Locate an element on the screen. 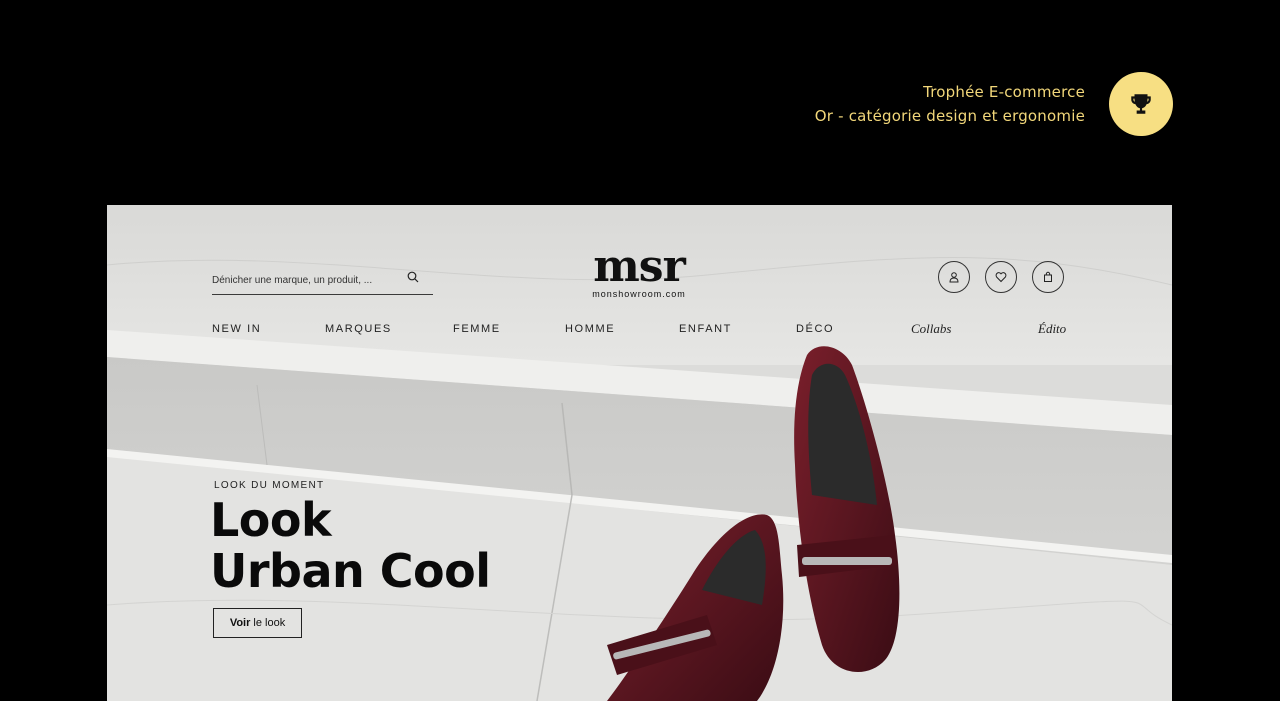 This screenshot has width=1280, height=701. cta-label: le look is located at coordinates (269, 623).